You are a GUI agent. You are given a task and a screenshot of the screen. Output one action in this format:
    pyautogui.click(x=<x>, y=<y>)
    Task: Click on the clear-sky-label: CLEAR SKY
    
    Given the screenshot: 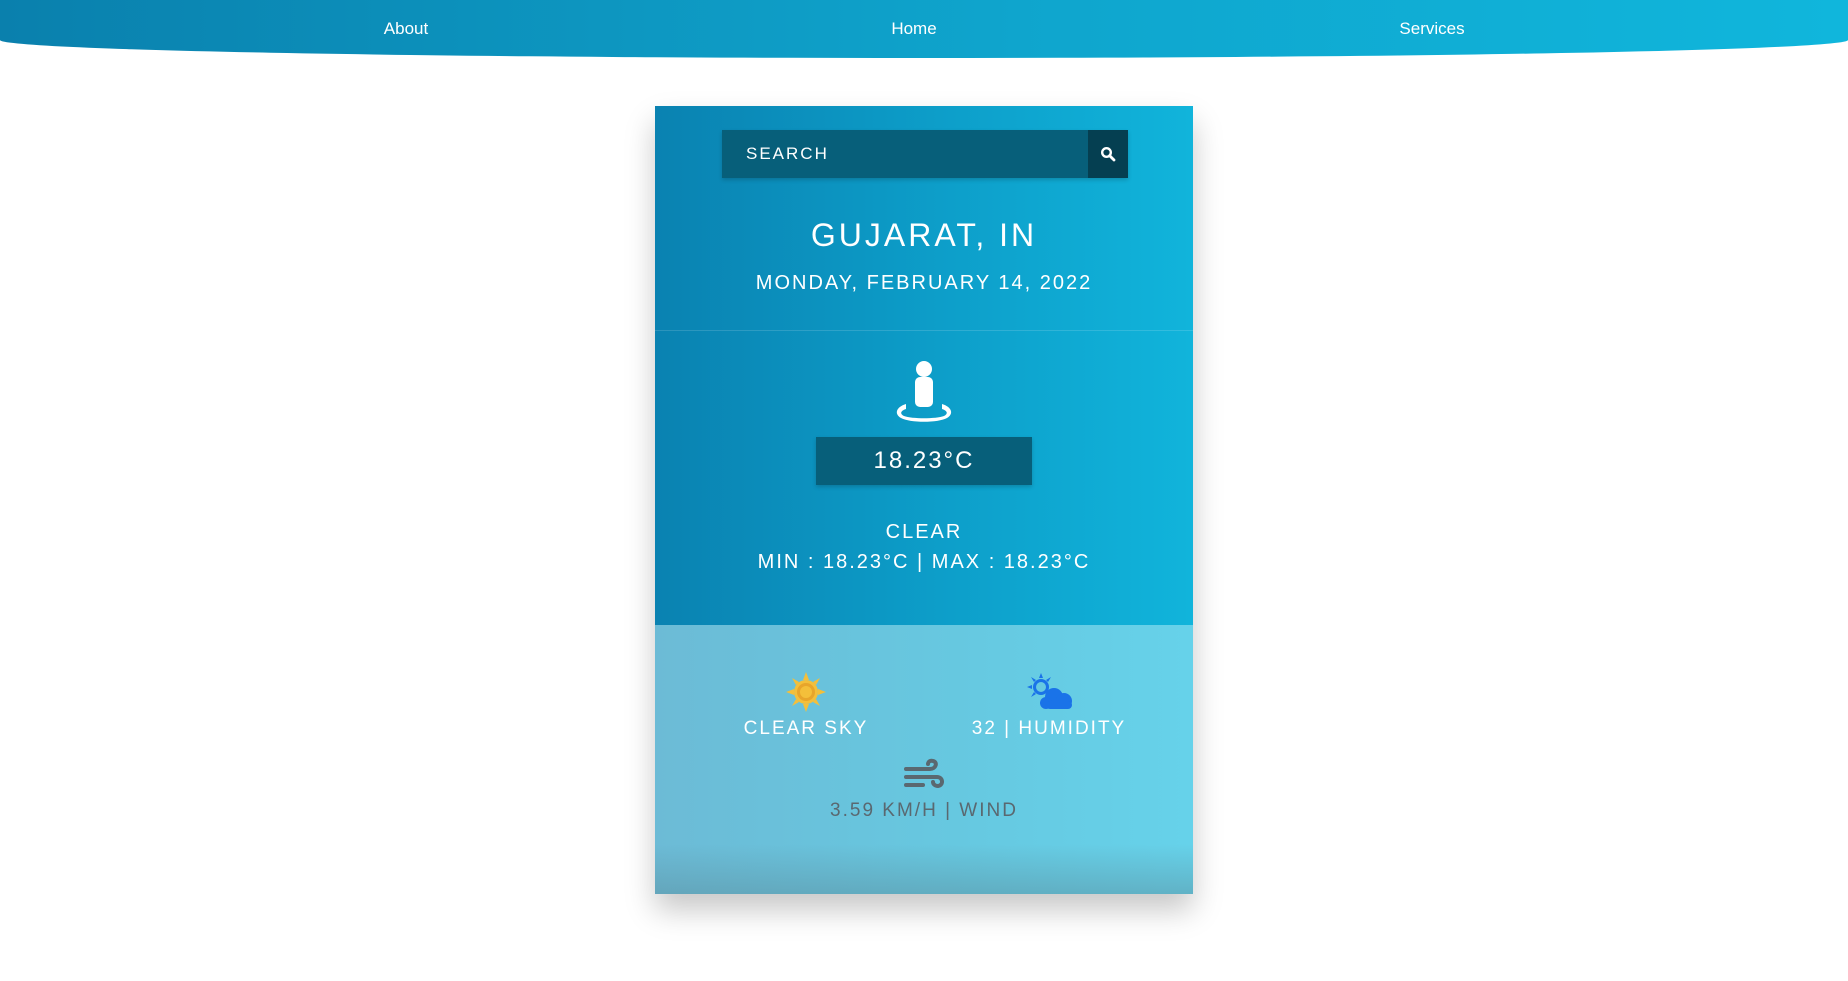 What is the action you would take?
    pyautogui.click(x=806, y=728)
    